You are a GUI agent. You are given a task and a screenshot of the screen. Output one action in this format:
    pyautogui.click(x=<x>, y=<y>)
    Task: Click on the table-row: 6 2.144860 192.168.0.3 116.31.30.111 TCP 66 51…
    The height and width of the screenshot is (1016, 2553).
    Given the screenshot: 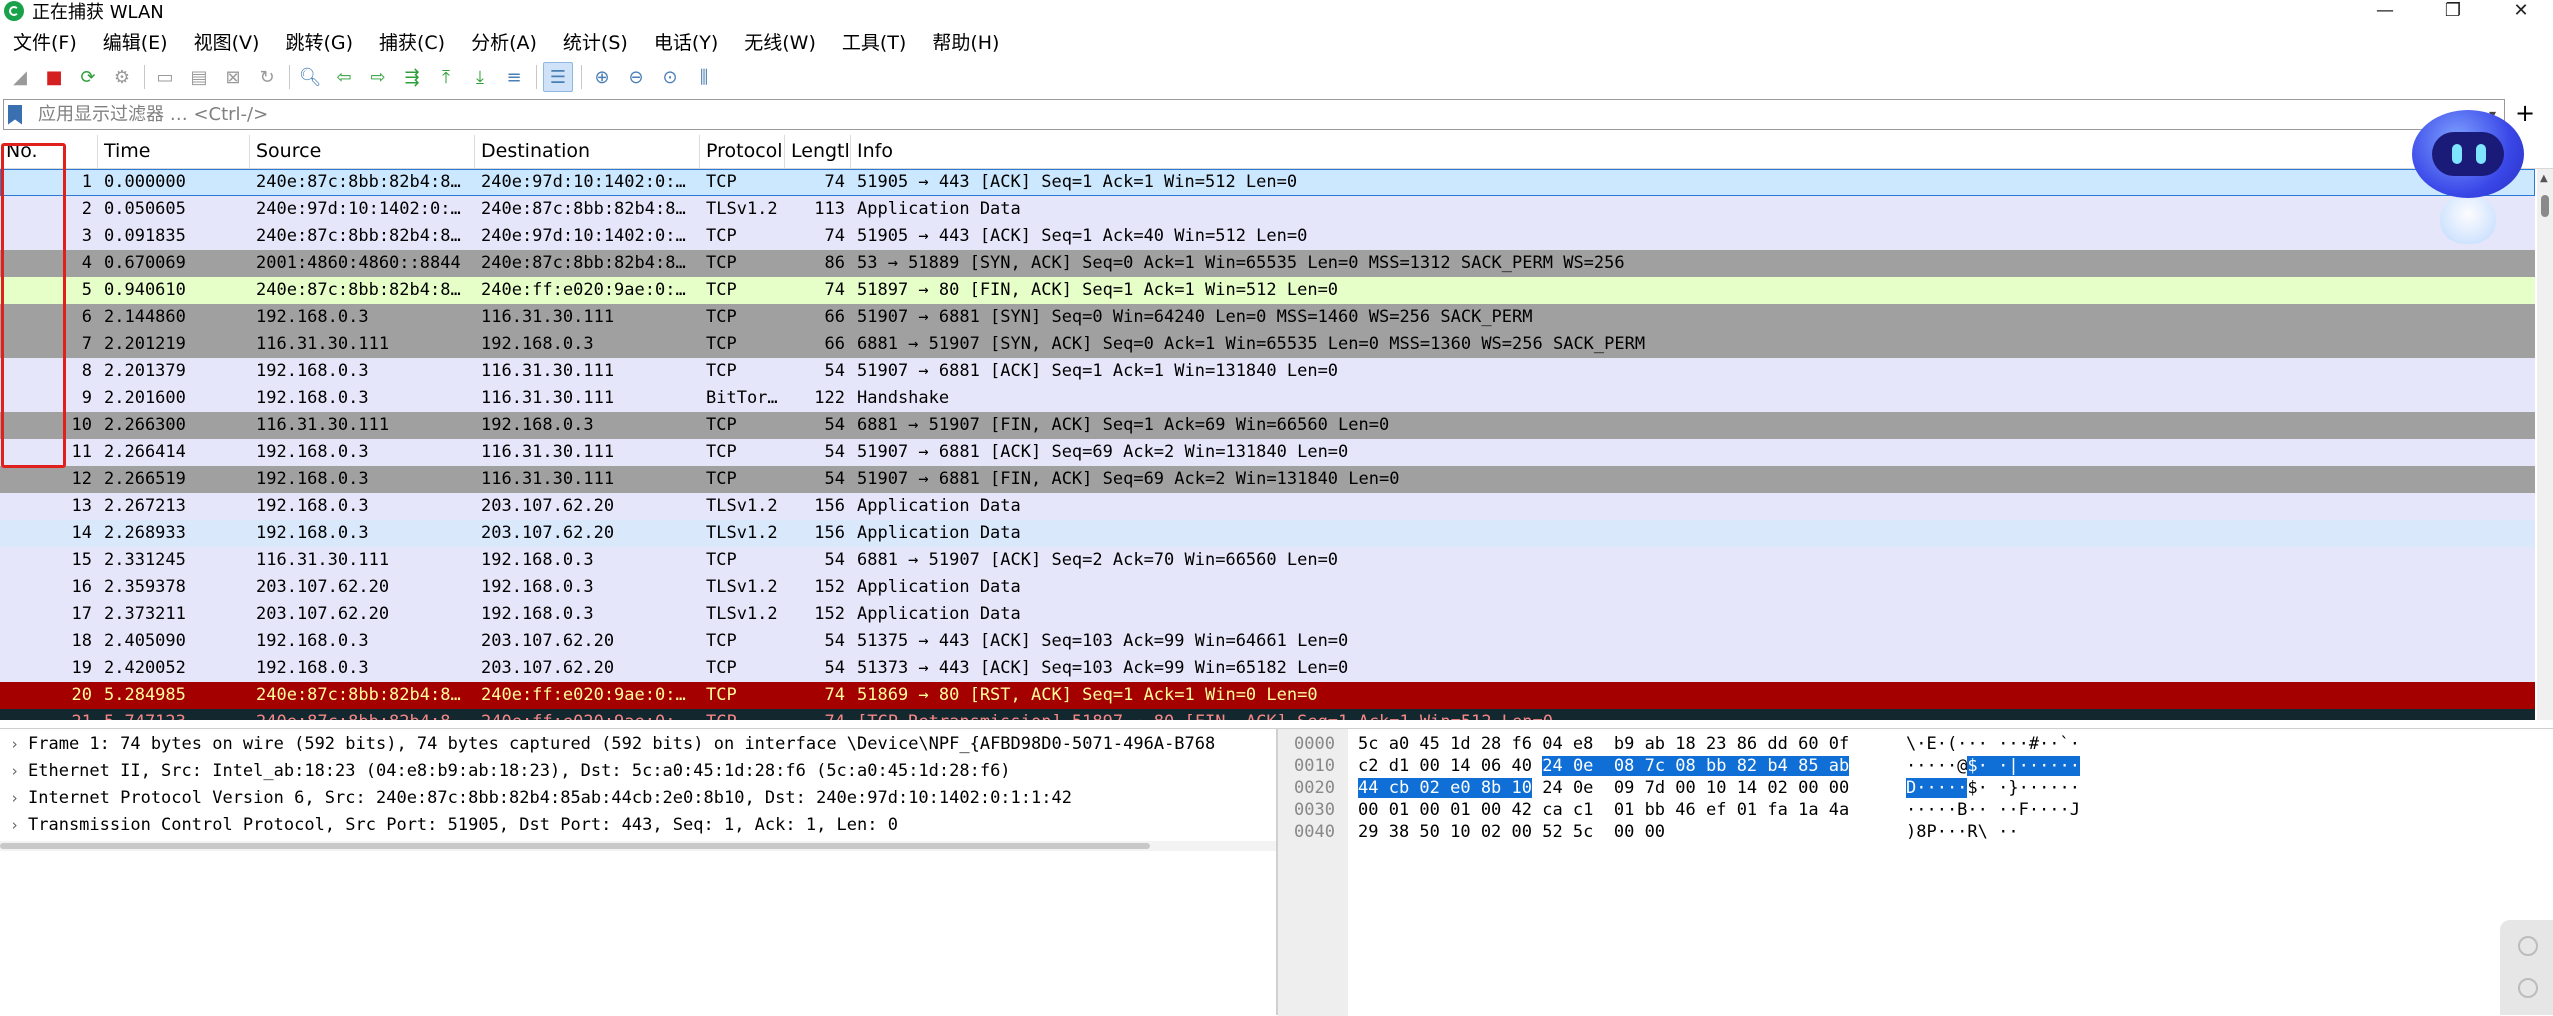 What is the action you would take?
    pyautogui.click(x=1267, y=317)
    